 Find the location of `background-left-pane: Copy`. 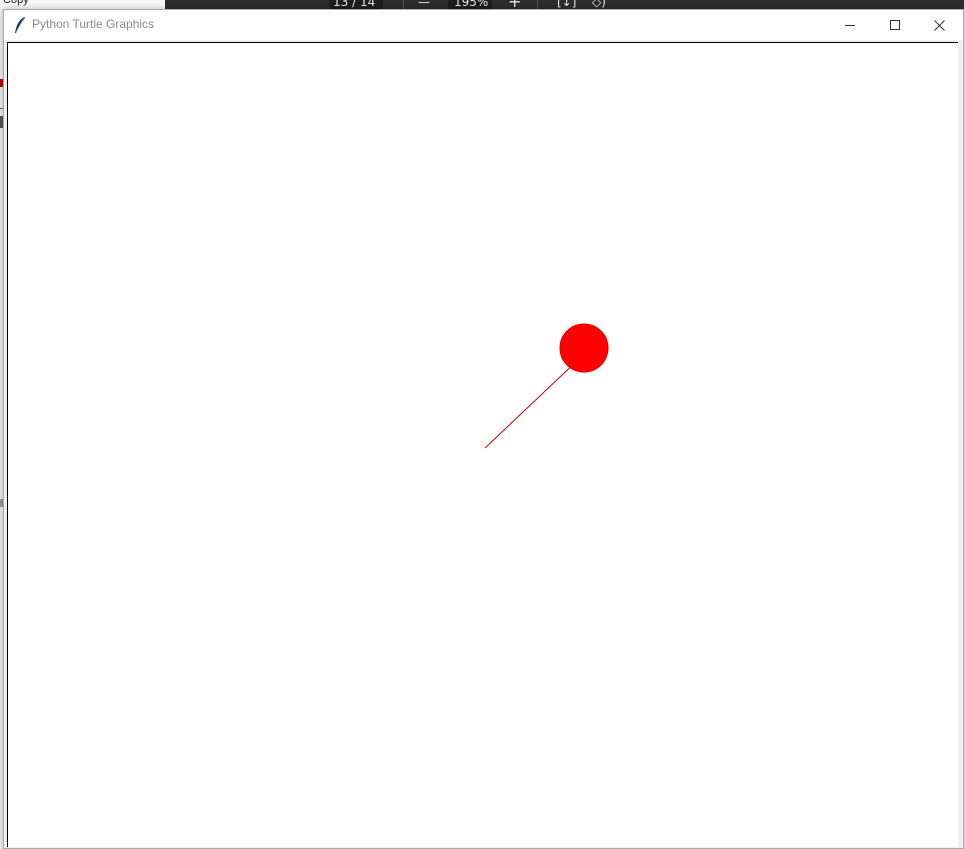

background-left-pane: Copy is located at coordinates (83, 4).